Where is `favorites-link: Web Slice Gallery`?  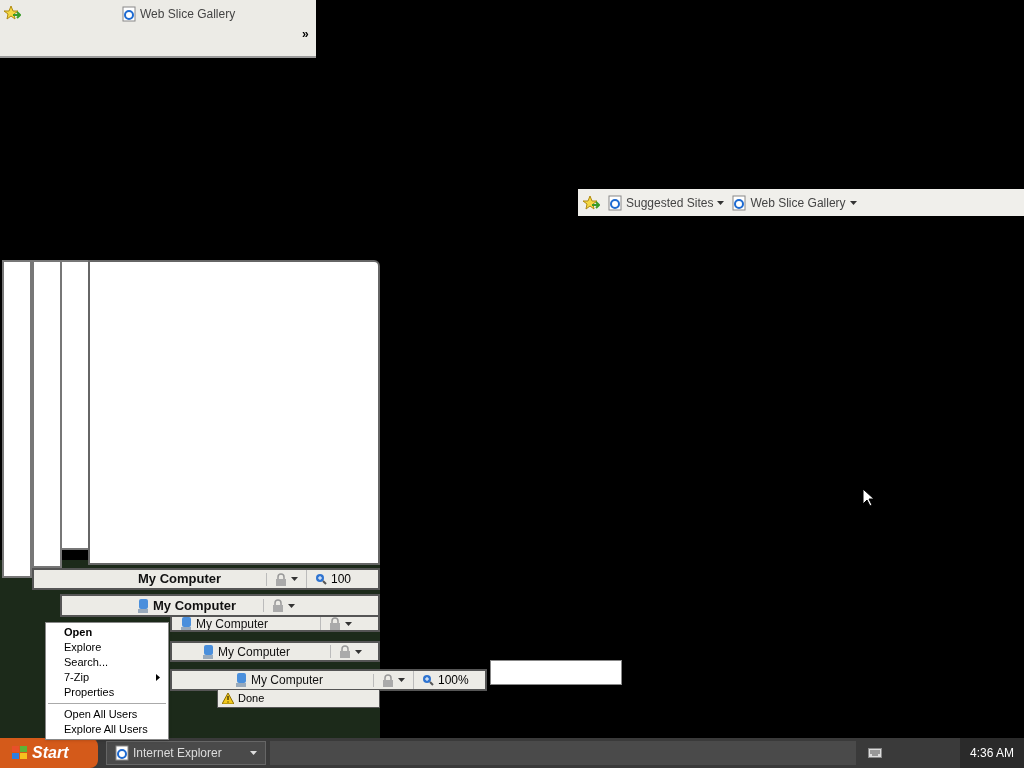 favorites-link: Web Slice Gallery is located at coordinates (798, 202).